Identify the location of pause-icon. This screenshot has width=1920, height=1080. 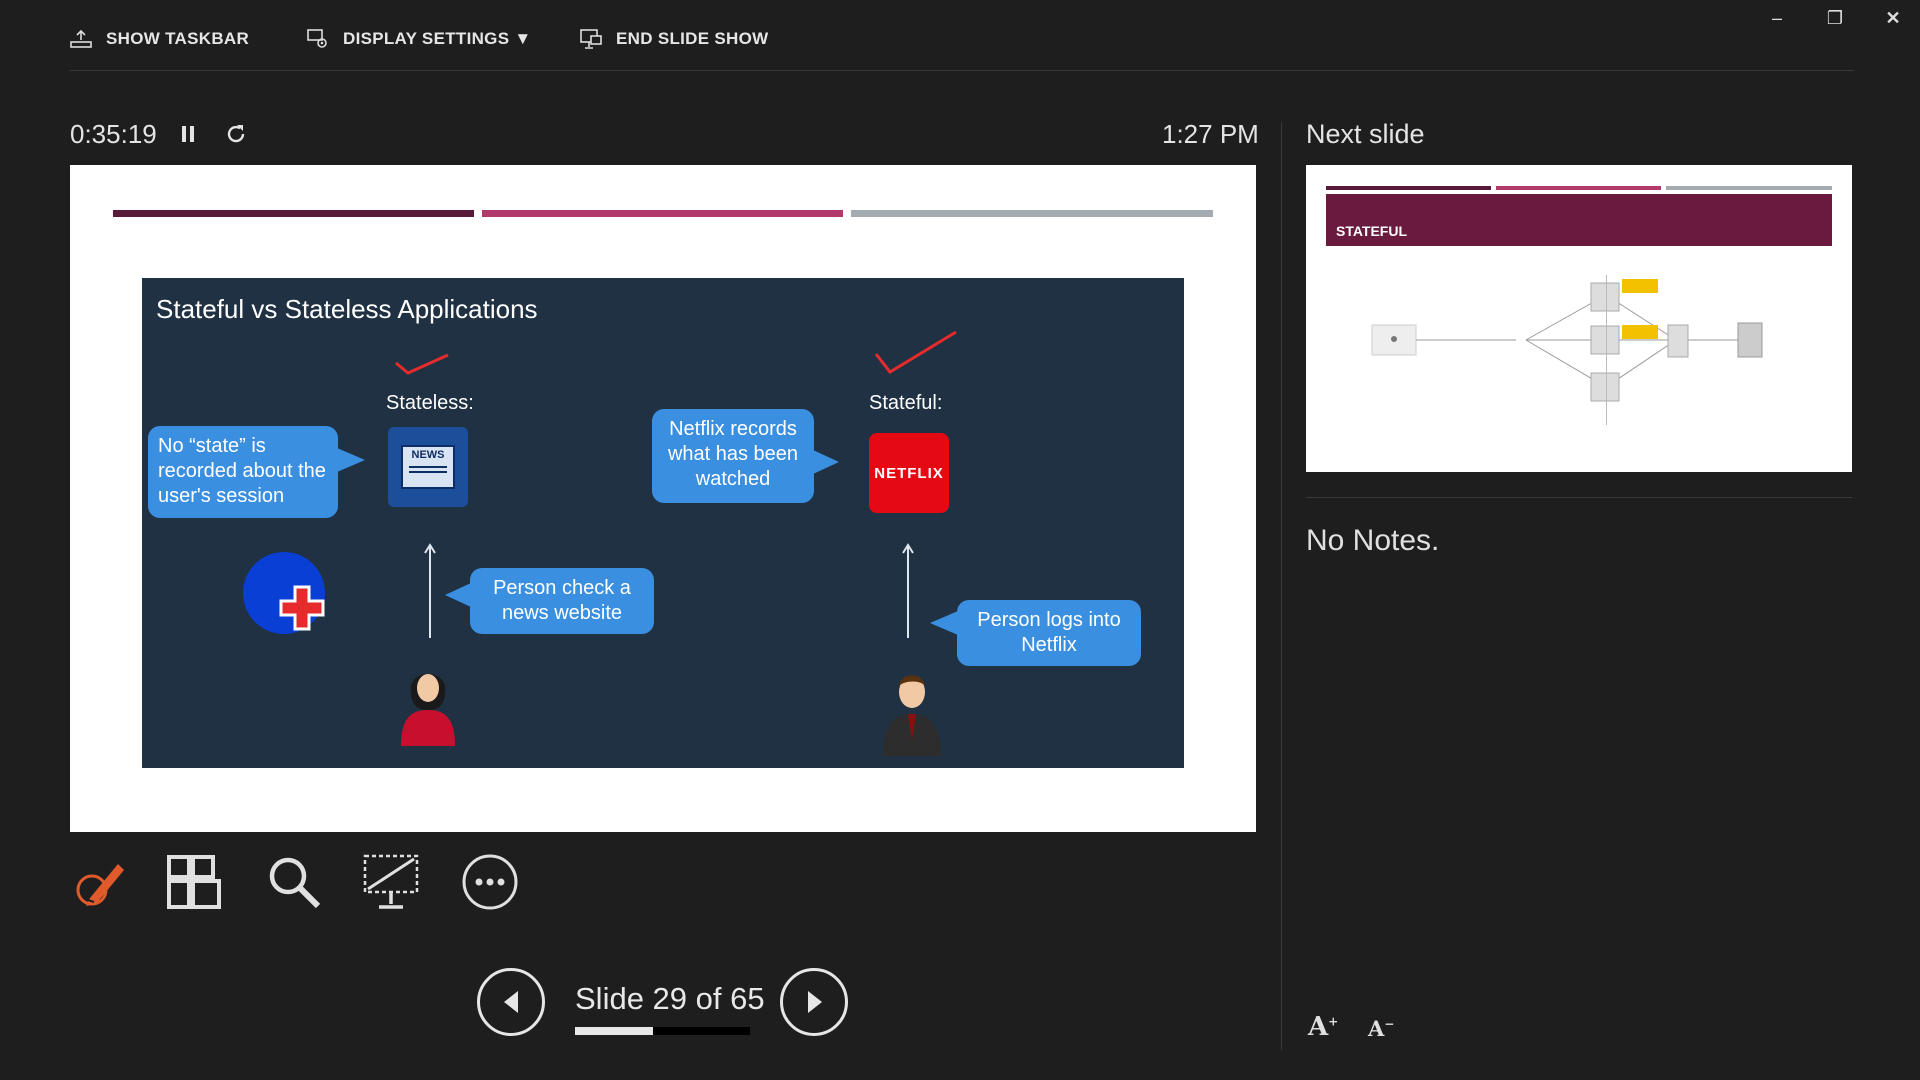
(188, 134).